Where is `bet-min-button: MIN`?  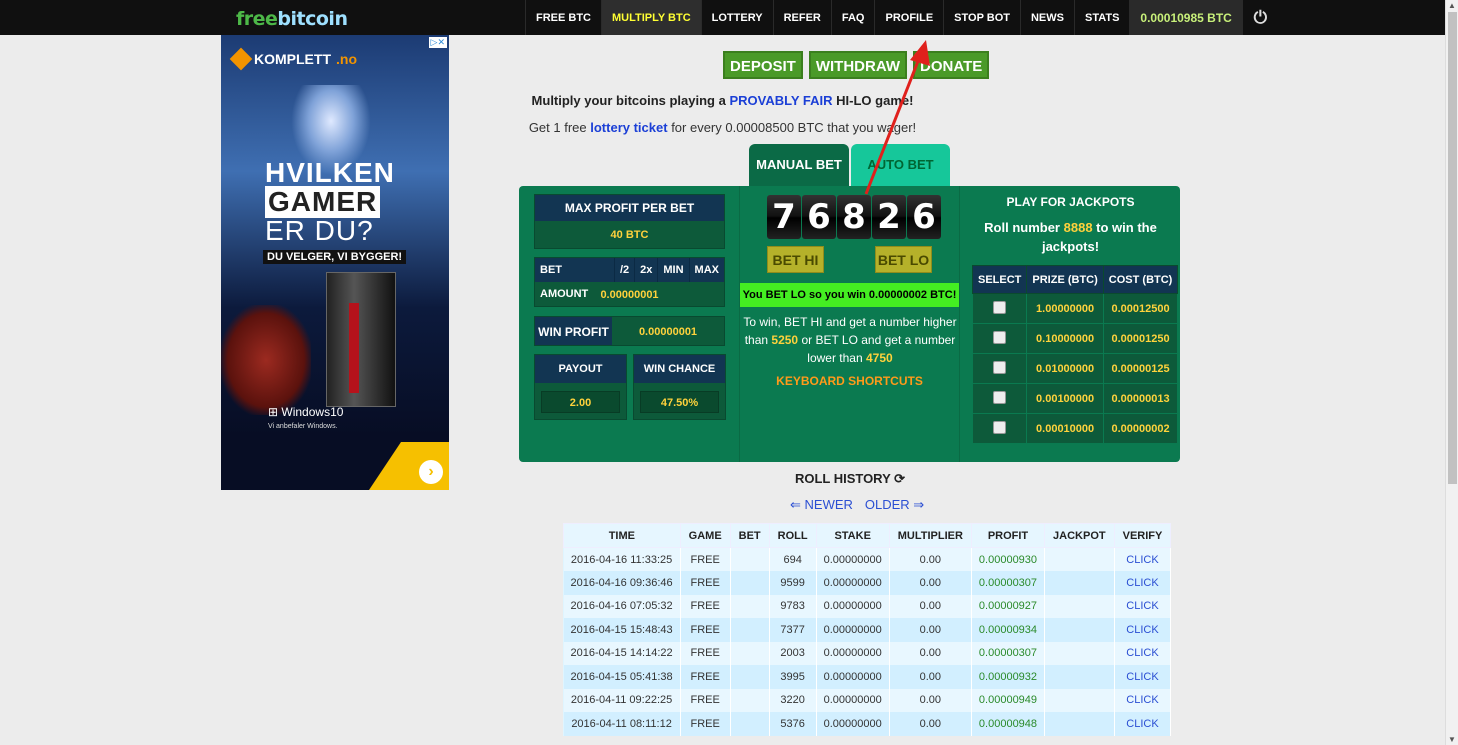 bet-min-button: MIN is located at coordinates (674, 270).